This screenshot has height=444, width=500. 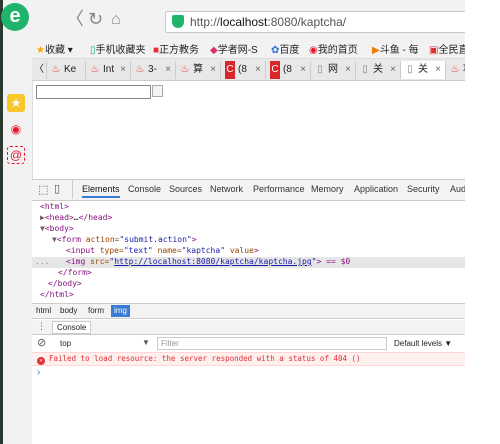 I want to click on dom-node-form-close: </form>, so click(x=75, y=273).